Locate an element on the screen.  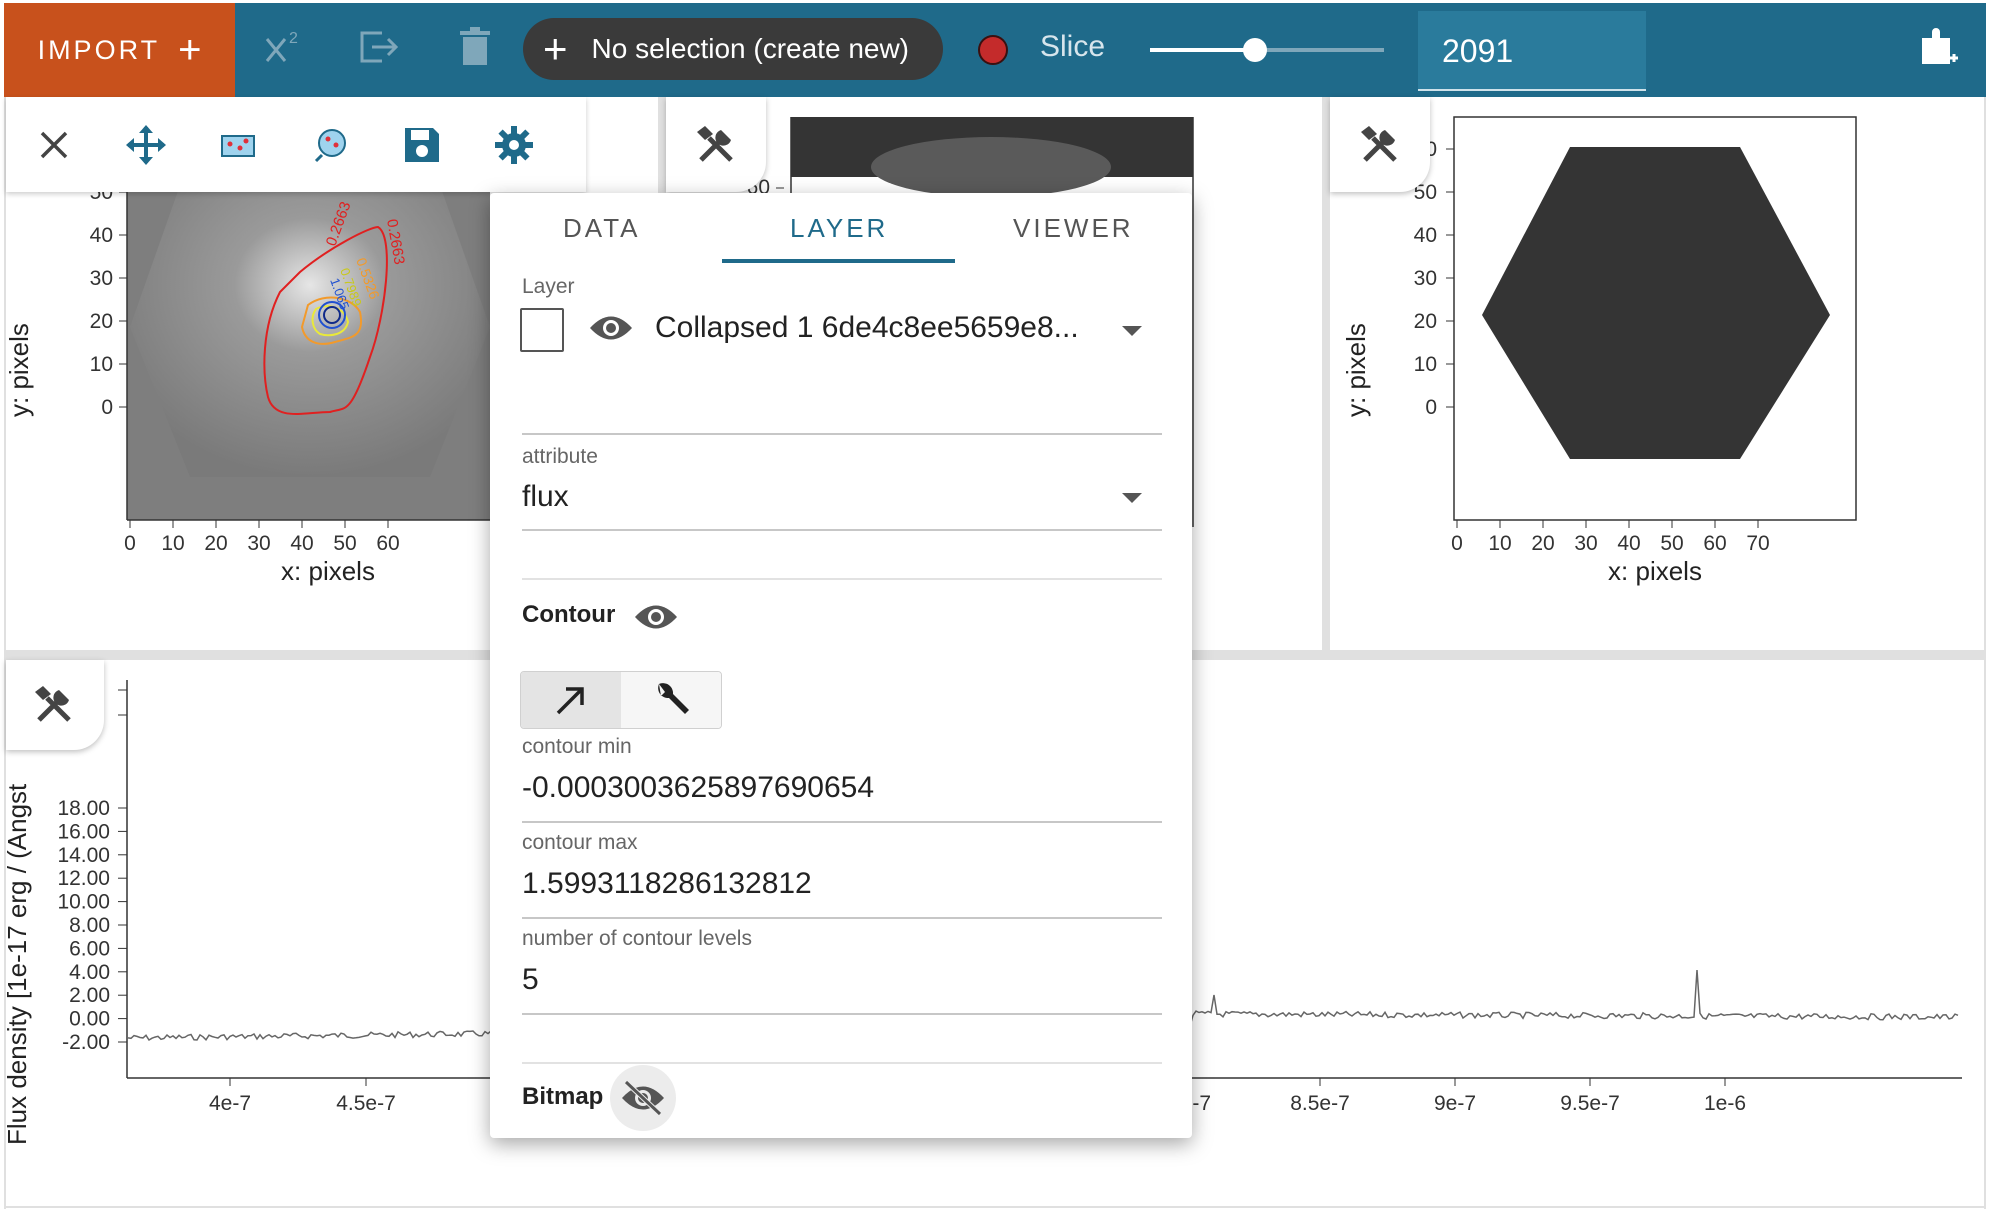
y-tick-label: 0 is located at coordinates (1431, 407).